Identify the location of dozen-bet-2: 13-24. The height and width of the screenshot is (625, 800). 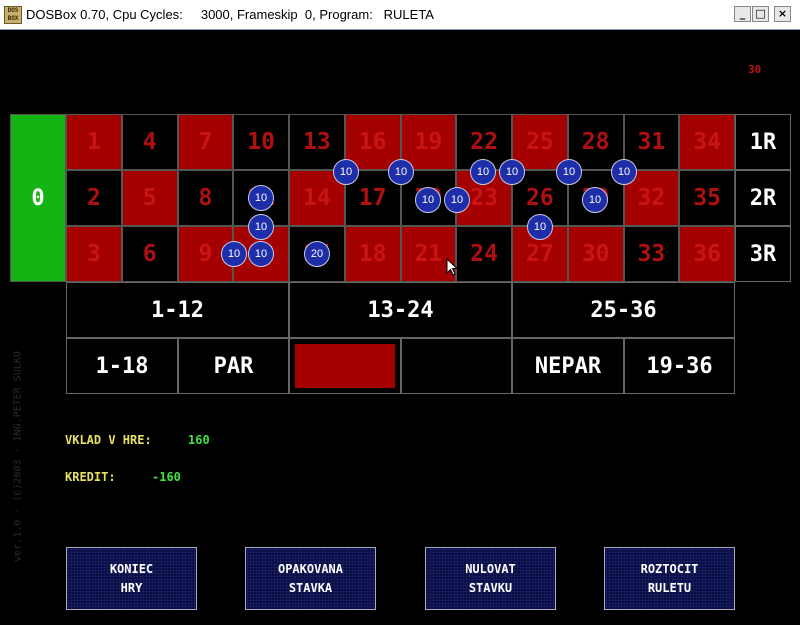
(400, 310).